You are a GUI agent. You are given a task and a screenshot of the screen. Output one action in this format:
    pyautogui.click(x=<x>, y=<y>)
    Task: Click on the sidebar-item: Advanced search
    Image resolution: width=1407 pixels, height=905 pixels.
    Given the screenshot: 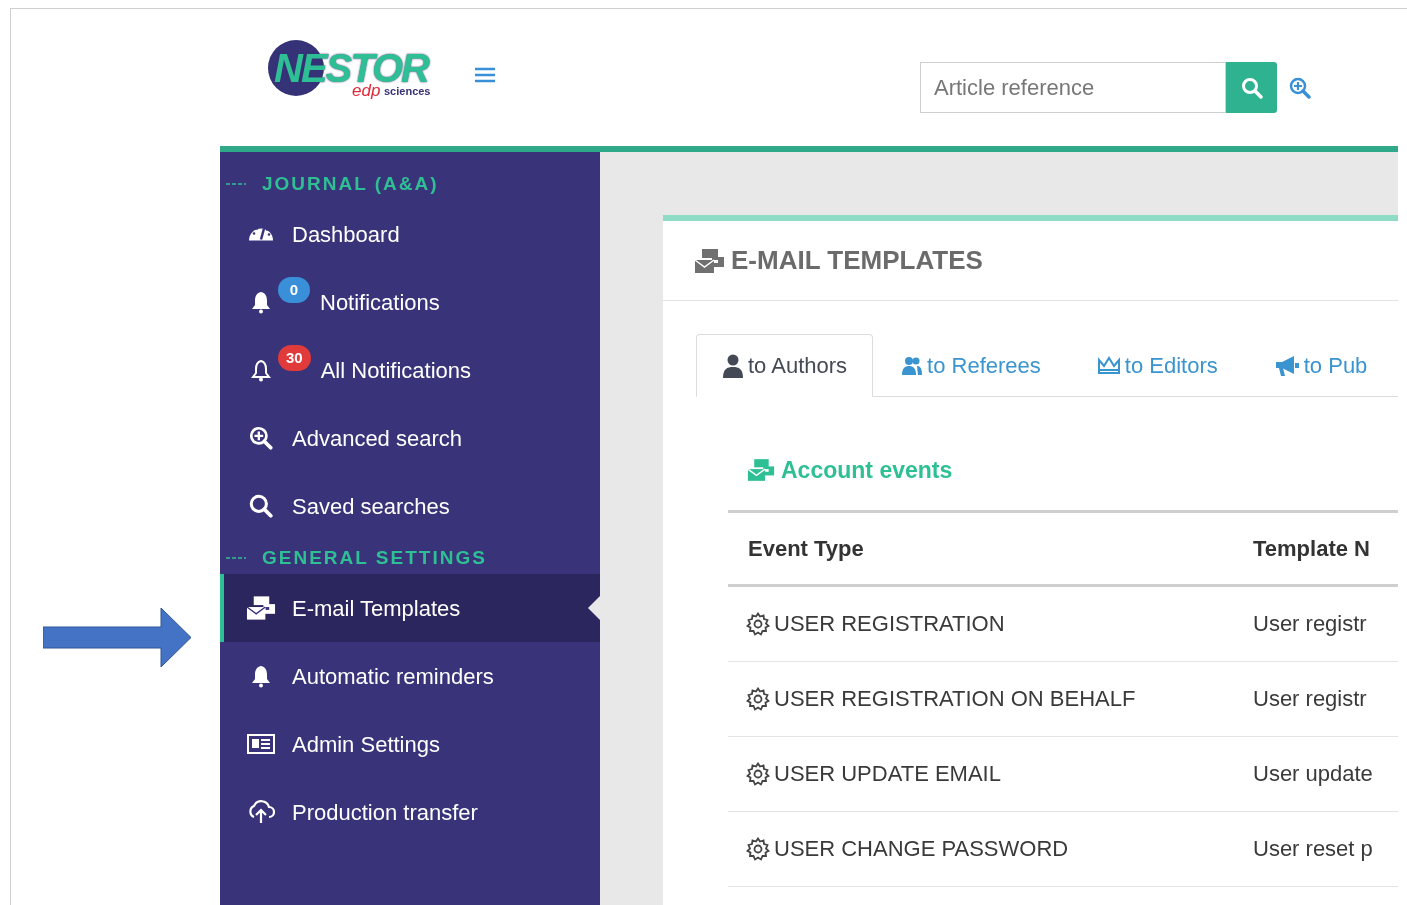 What is the action you would take?
    pyautogui.click(x=410, y=438)
    